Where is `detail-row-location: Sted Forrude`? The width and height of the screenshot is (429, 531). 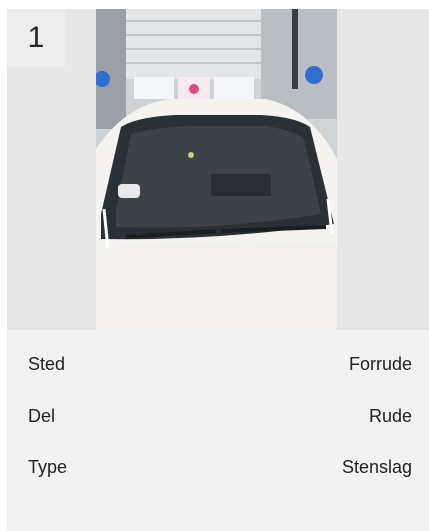
detail-row-location: Sted Forrude is located at coordinates (220, 364).